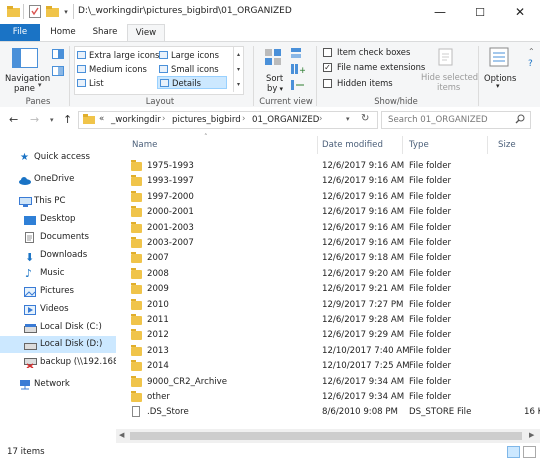 The width and height of the screenshot is (540, 461). I want to click on column-size: Size, so click(507, 145).